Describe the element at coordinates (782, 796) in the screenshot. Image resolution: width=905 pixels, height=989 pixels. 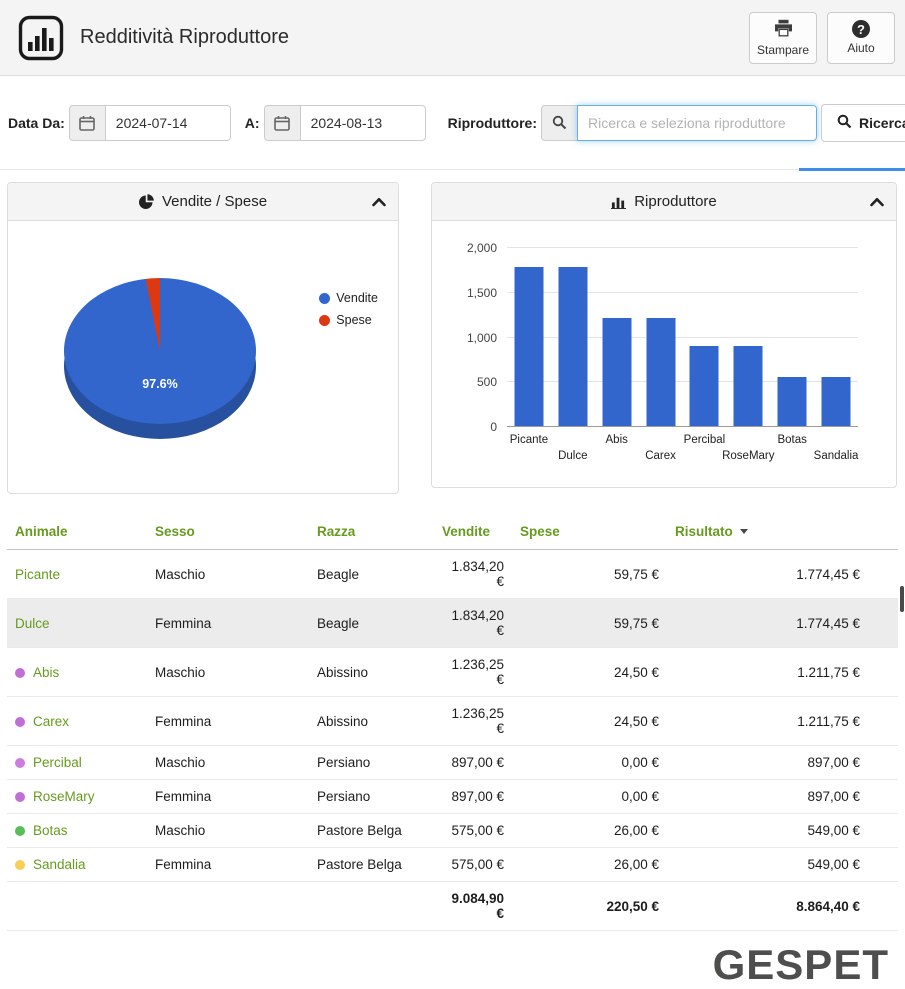
I see `risultato-cell: 897,00 €` at that location.